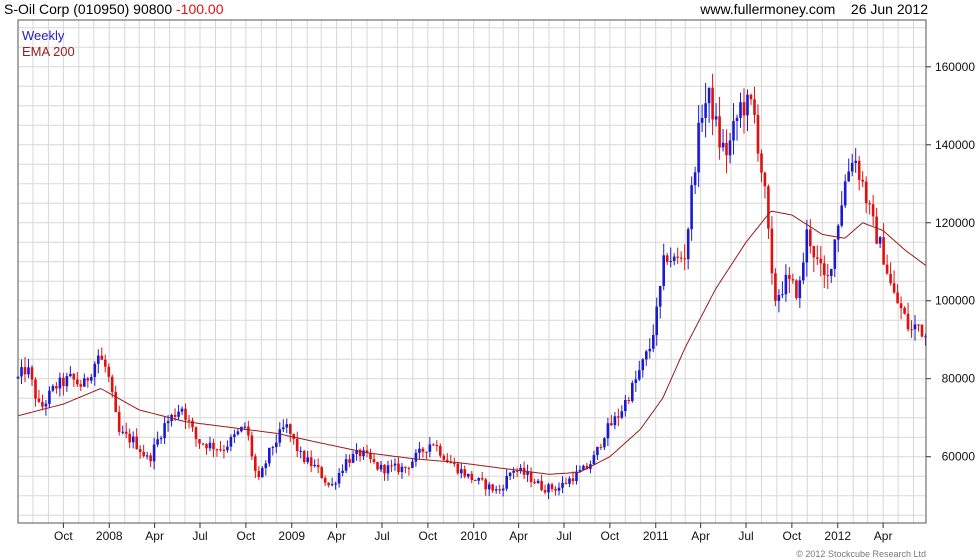 The width and height of the screenshot is (980, 560). Describe the element at coordinates (113, 9) in the screenshot. I see `chart-title: S-Oil Corp (010950) 90800 -100.00` at that location.